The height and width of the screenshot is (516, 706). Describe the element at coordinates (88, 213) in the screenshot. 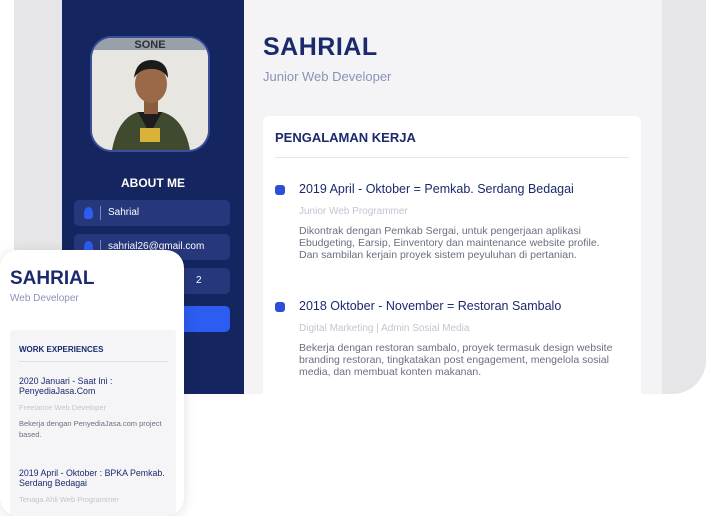

I see `user-icon` at that location.